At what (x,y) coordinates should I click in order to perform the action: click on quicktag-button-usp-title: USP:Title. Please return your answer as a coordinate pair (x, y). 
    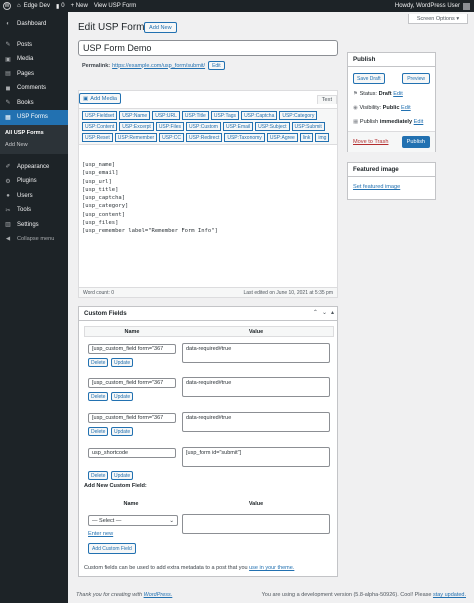
    Looking at the image, I should click on (195, 115).